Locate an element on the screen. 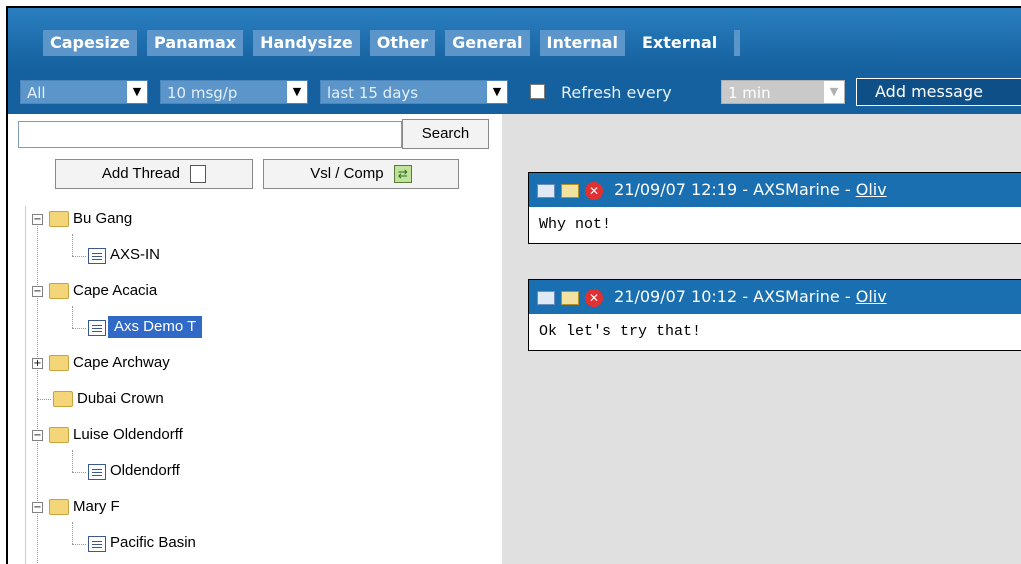  add-thread-label: Add Thread is located at coordinates (140, 173).